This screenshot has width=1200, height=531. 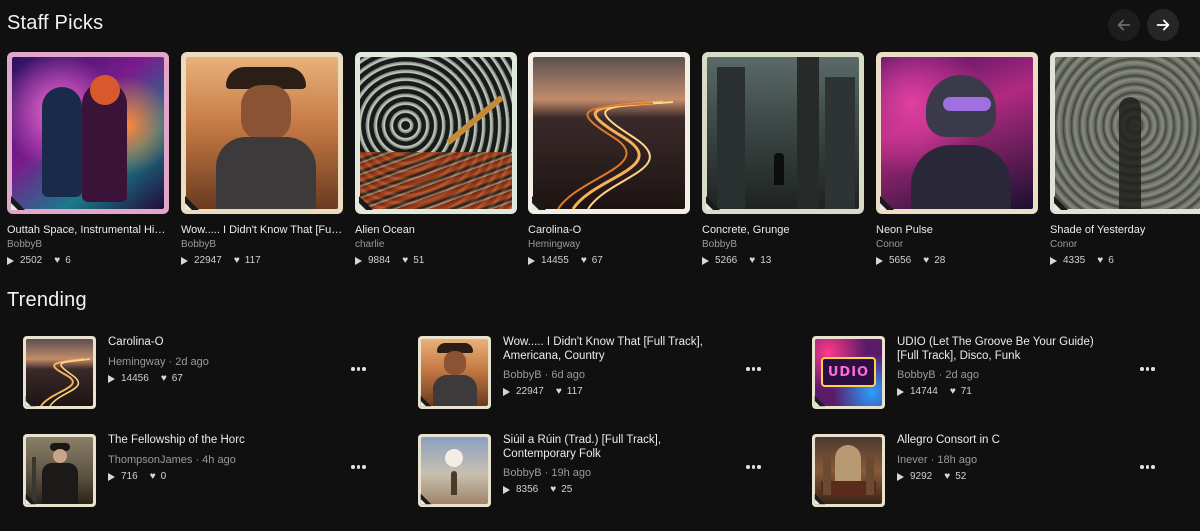 What do you see at coordinates (135, 378) in the screenshot?
I see `play-count: 14456` at bounding box center [135, 378].